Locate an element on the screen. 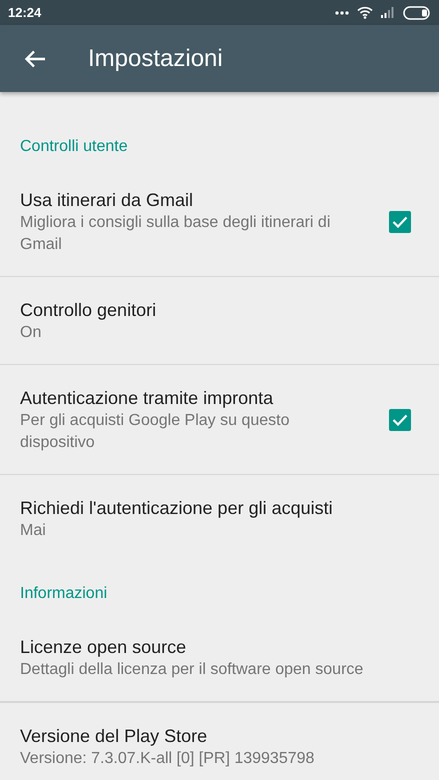 This screenshot has width=439, height=780. settings-item: Controllo genitori On is located at coordinates (219, 321).